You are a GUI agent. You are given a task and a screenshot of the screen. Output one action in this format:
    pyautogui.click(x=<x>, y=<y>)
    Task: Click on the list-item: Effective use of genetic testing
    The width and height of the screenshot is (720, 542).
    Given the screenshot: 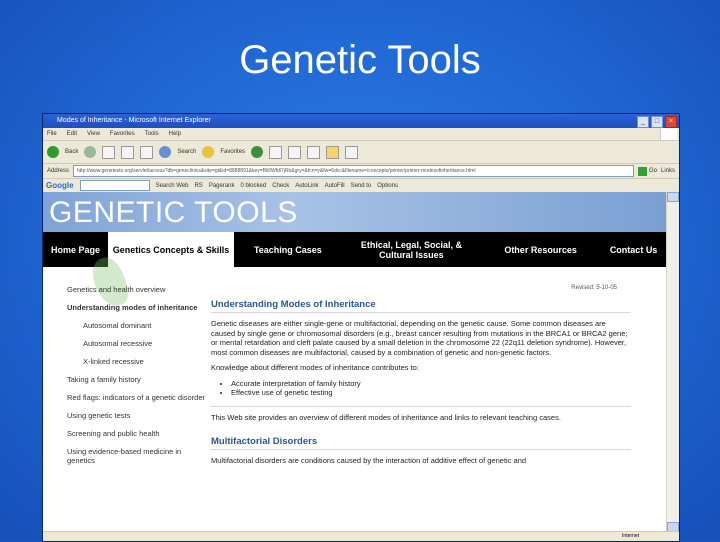 What is the action you would take?
    pyautogui.click(x=431, y=393)
    